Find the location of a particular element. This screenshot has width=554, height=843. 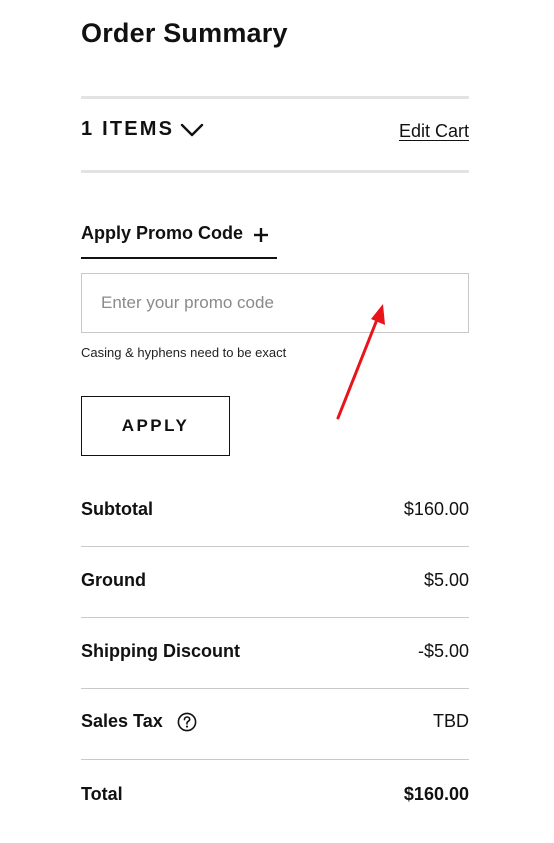

summary-label: Sales Tax is located at coordinates (122, 721).